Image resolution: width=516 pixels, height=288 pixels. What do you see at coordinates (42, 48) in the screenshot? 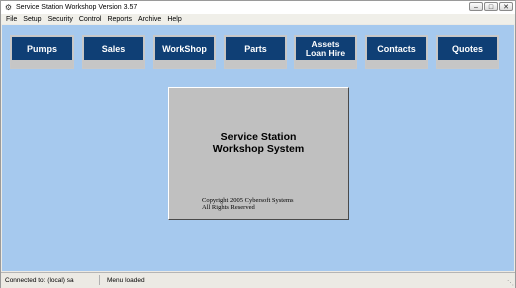
I see `pumps-button-label: Pumps` at bounding box center [42, 48].